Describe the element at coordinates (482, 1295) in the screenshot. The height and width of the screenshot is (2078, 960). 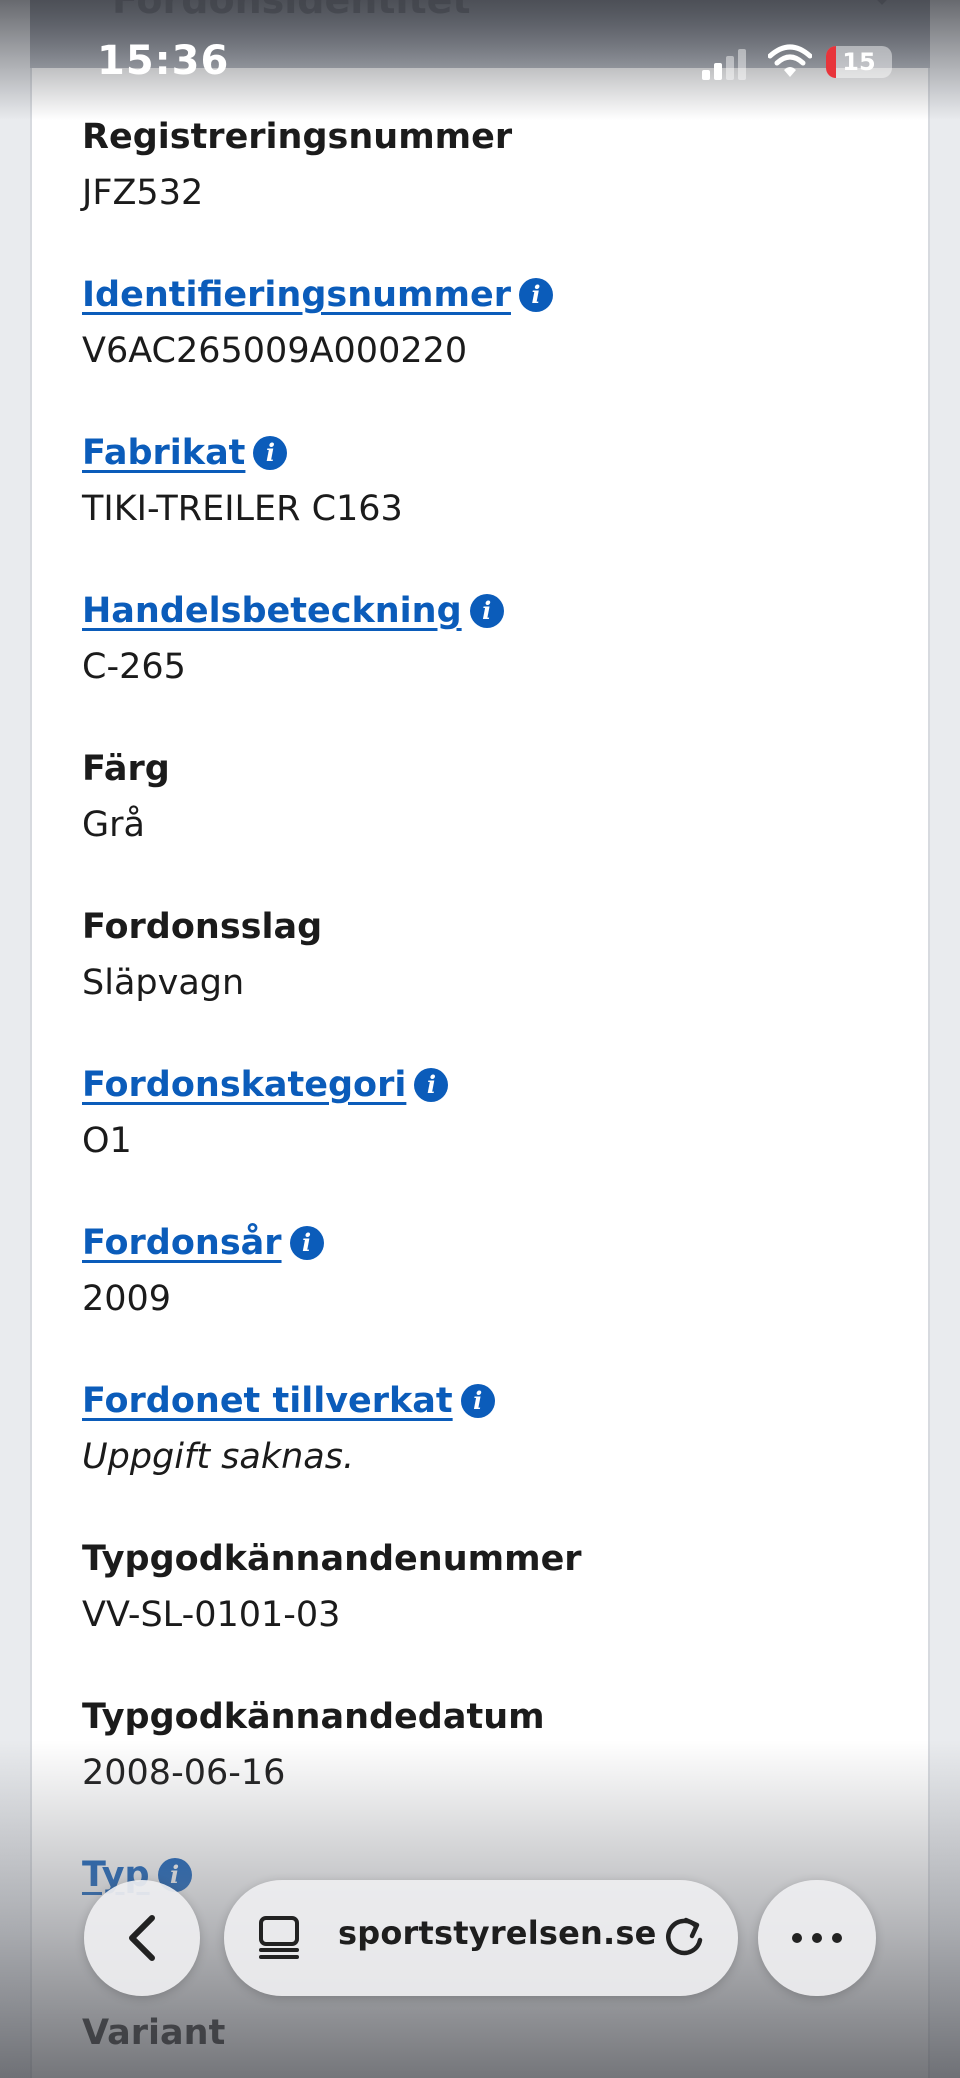
I see `field-fordonsar: Fordonsår 2009` at that location.